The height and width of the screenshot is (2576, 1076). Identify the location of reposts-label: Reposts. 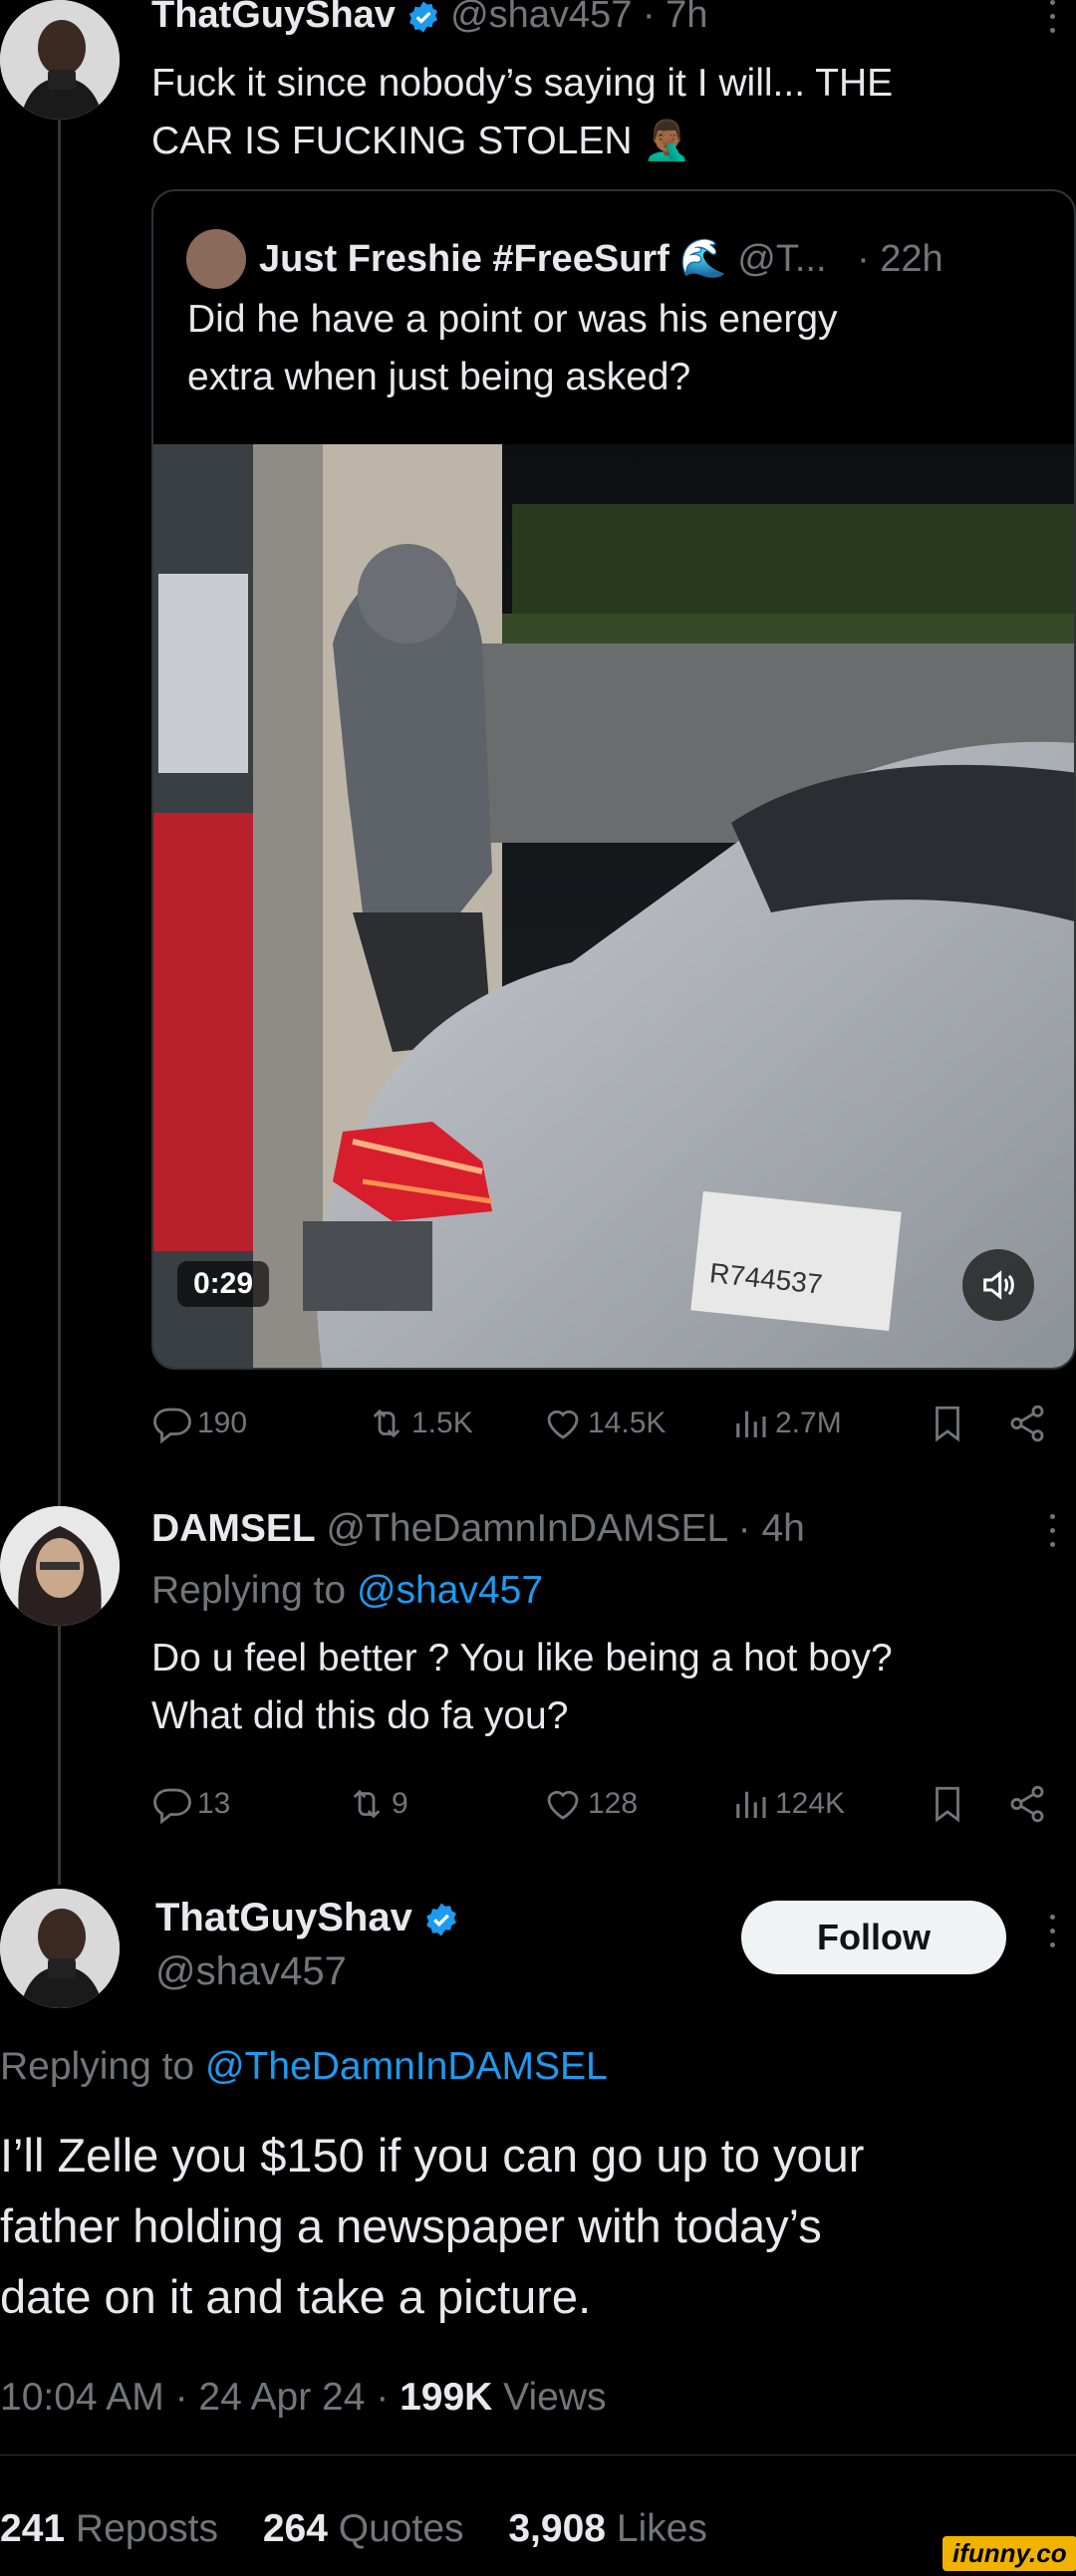
(146, 2528).